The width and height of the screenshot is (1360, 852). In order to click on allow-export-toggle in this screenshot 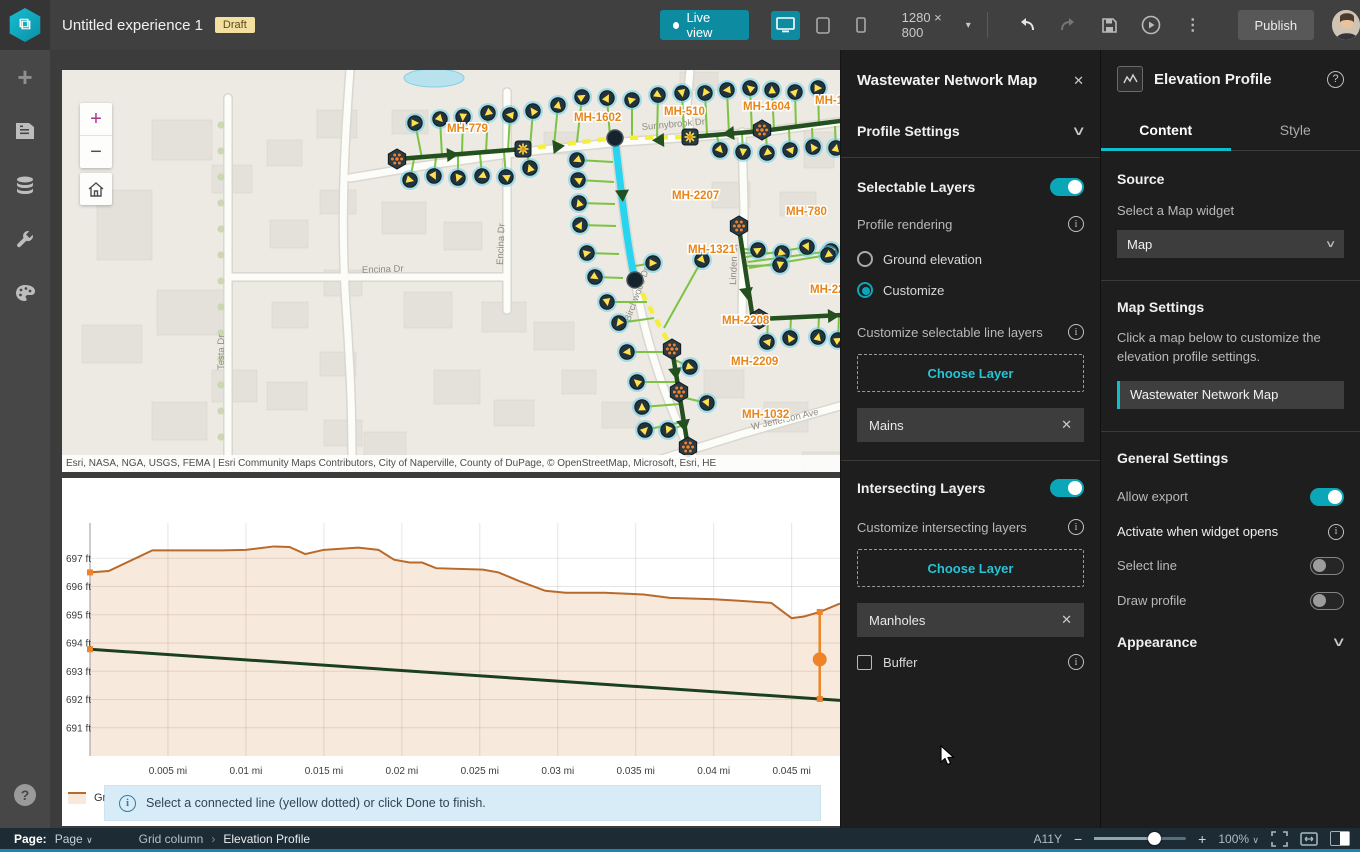, I will do `click(1327, 496)`.